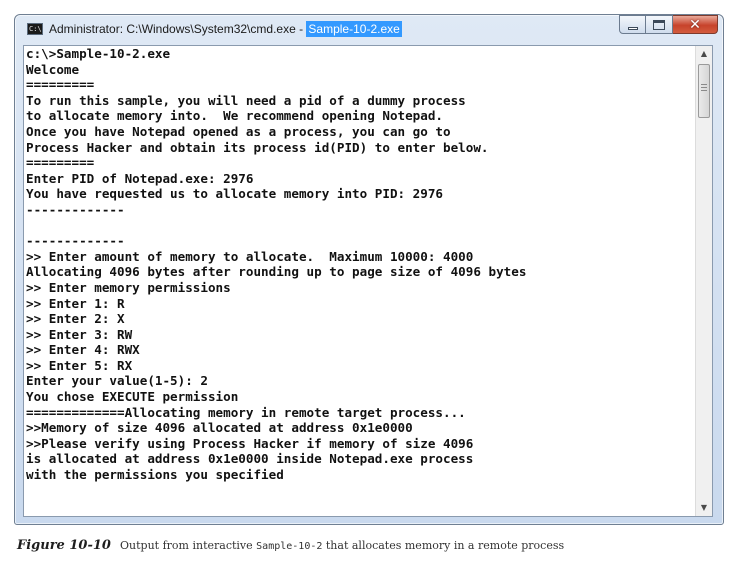 This screenshot has height=579, width=744. I want to click on scroll-down-arrow-icon: ▼, so click(704, 508).